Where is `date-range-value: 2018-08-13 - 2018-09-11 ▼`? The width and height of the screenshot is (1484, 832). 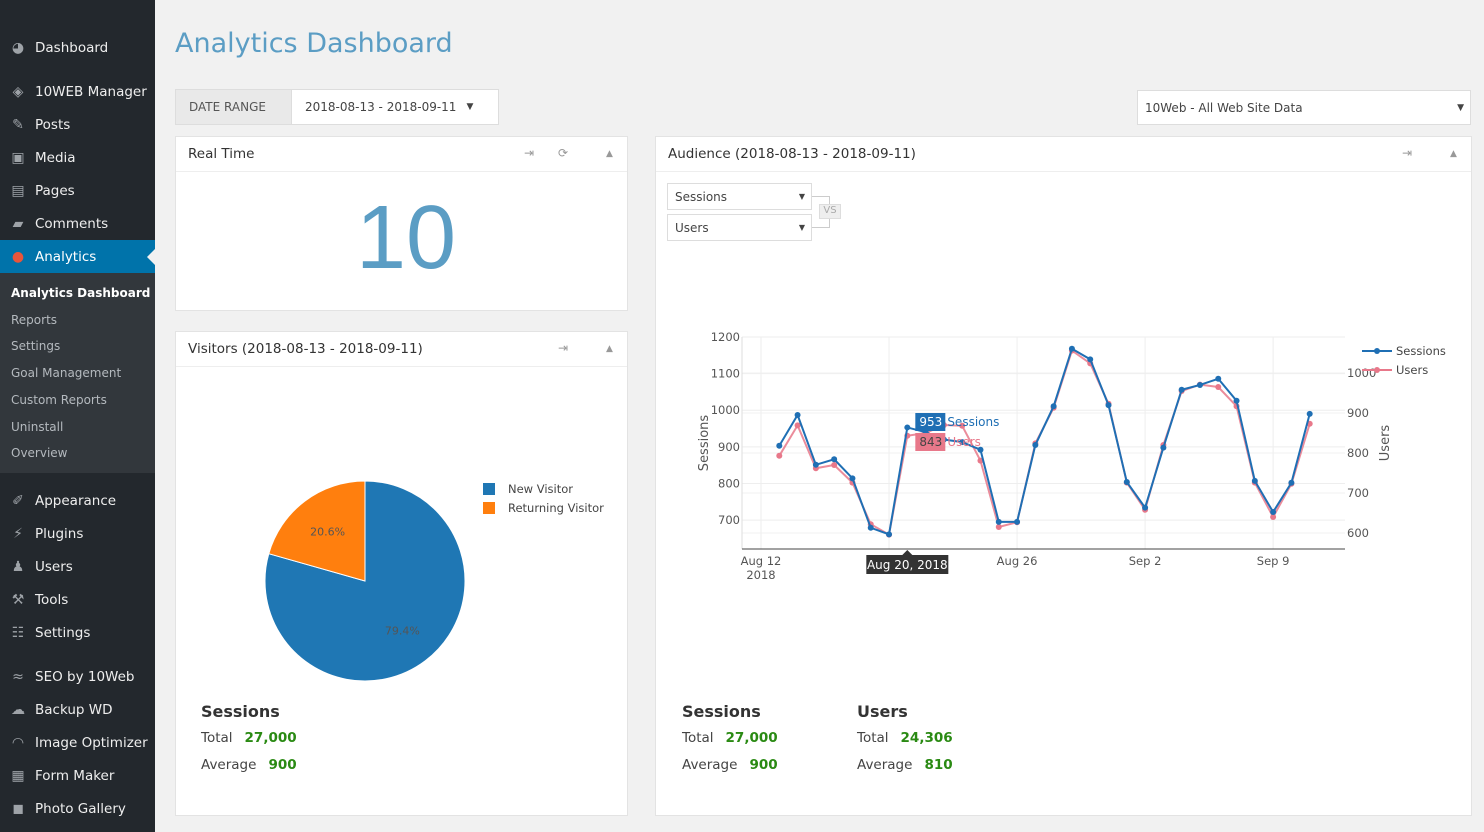
date-range-value: 2018-08-13 - 2018-09-11 ▼ is located at coordinates (395, 107).